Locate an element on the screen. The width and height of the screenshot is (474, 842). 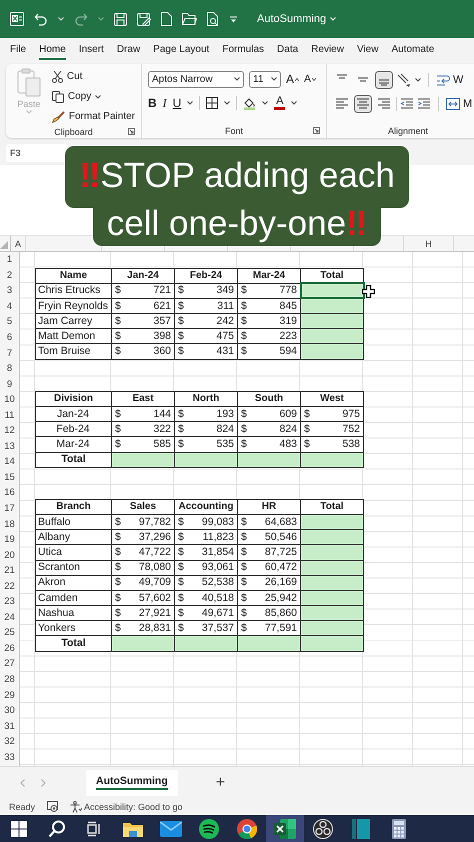
row-header: 6 is located at coordinates (9, 337).